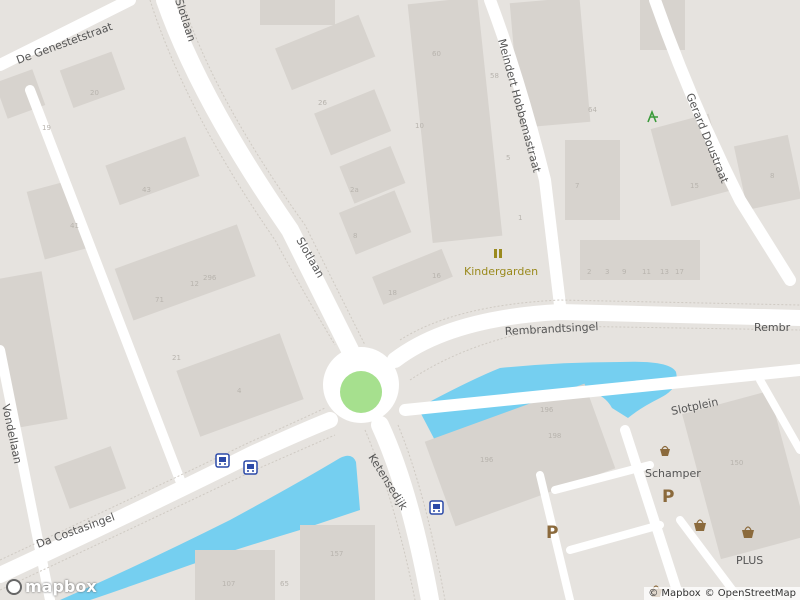 This screenshot has height=600, width=800. Describe the element at coordinates (577, 186) in the screenshot. I see `svg-text: 7` at that location.